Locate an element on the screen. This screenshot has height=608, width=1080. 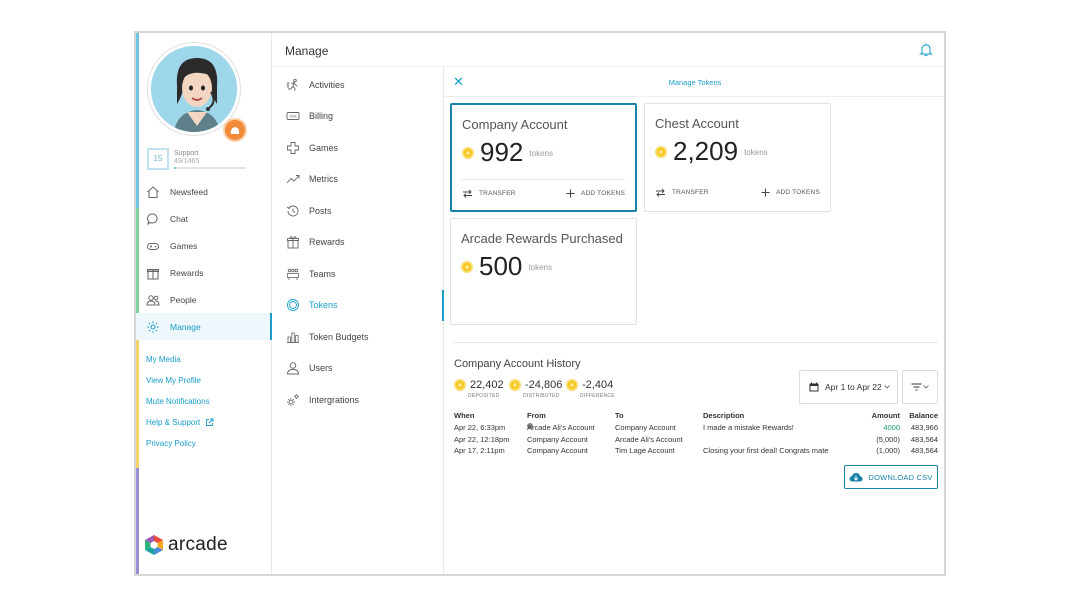
view-my-profile-link: View My Profile is located at coordinates (180, 380).